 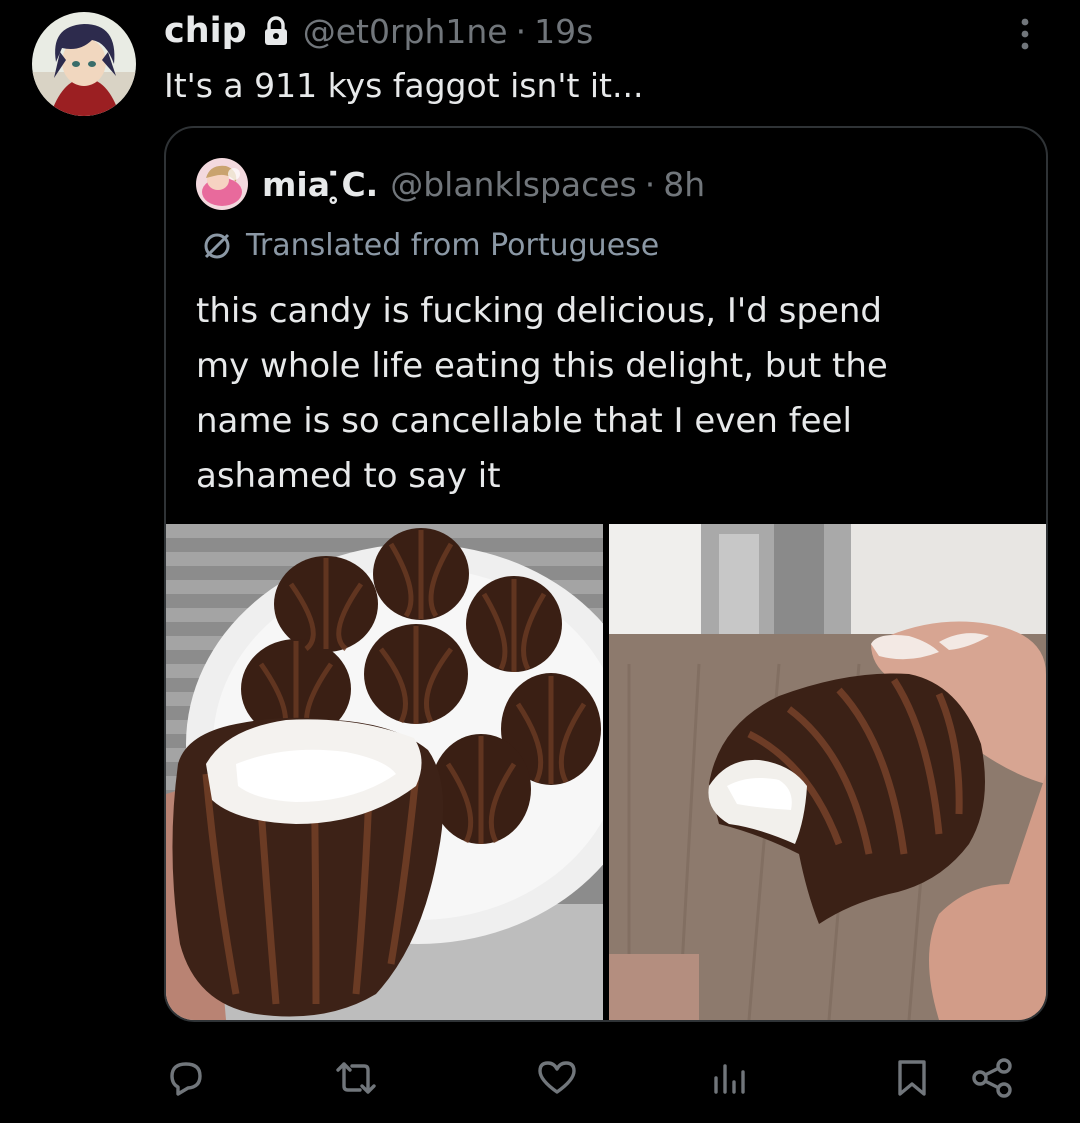 I want to click on reply-button, so click(x=186, y=1078).